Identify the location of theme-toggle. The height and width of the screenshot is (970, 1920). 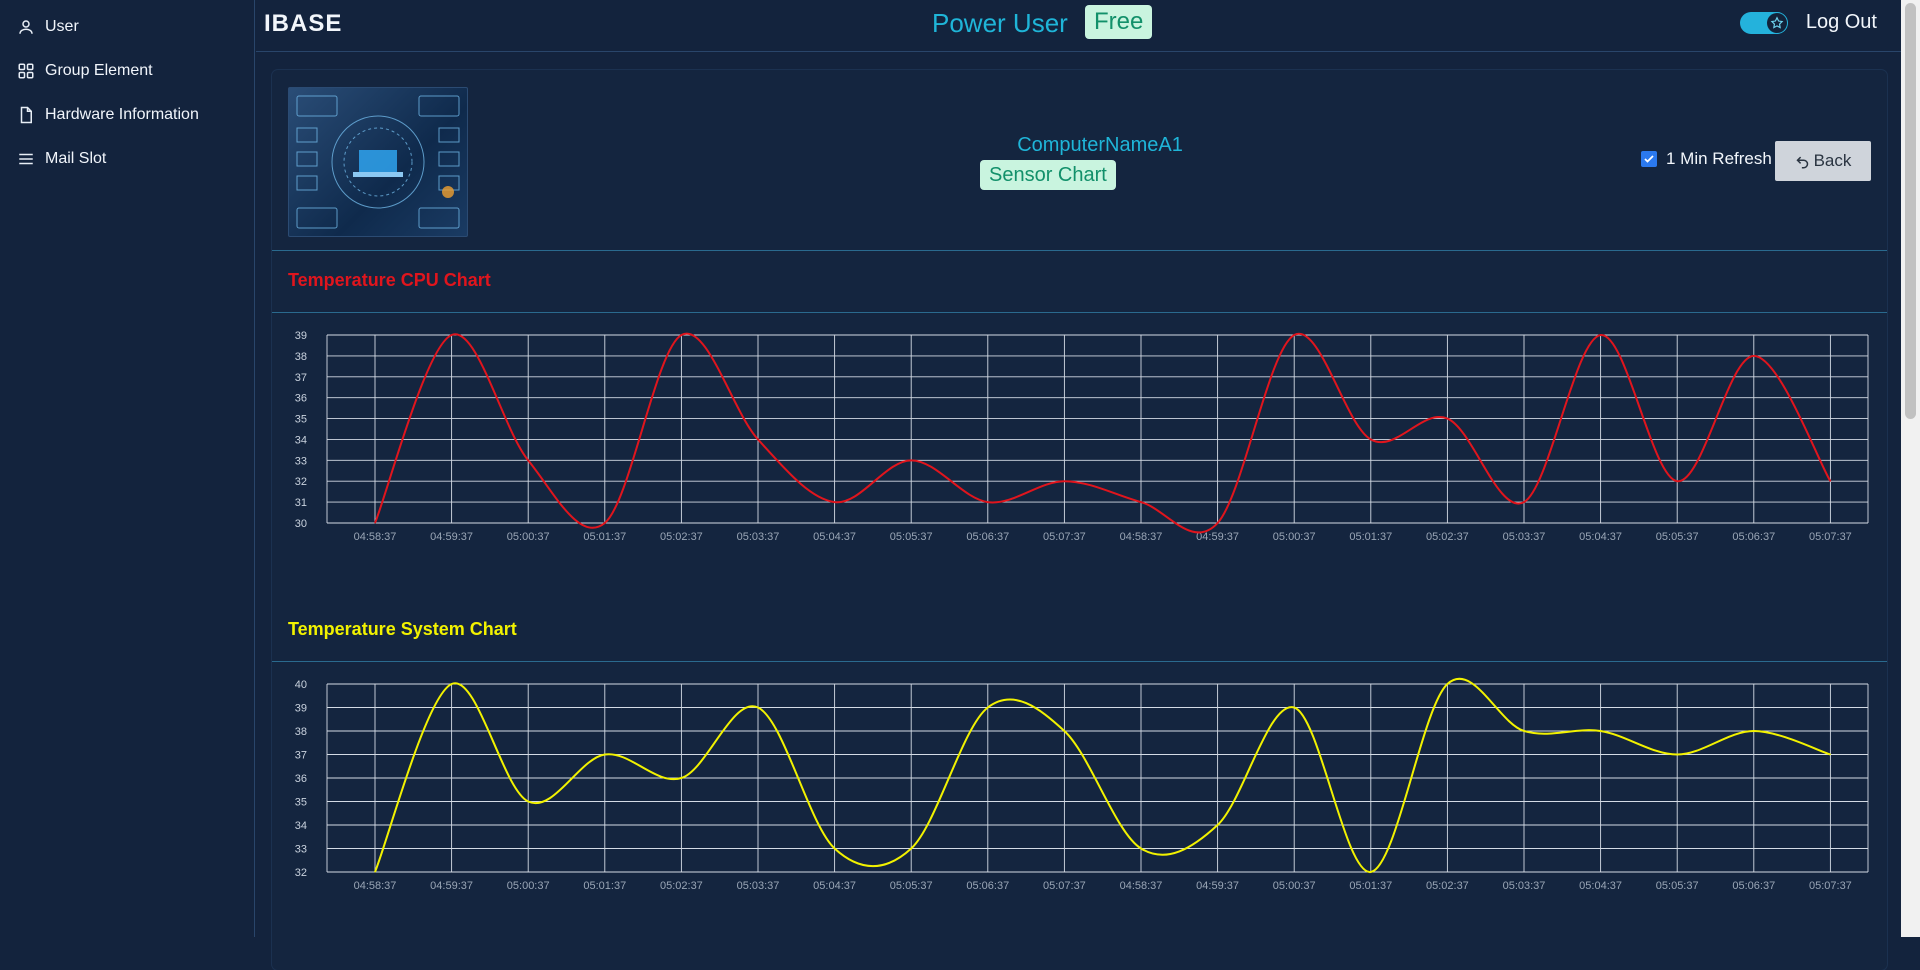
(1764, 23).